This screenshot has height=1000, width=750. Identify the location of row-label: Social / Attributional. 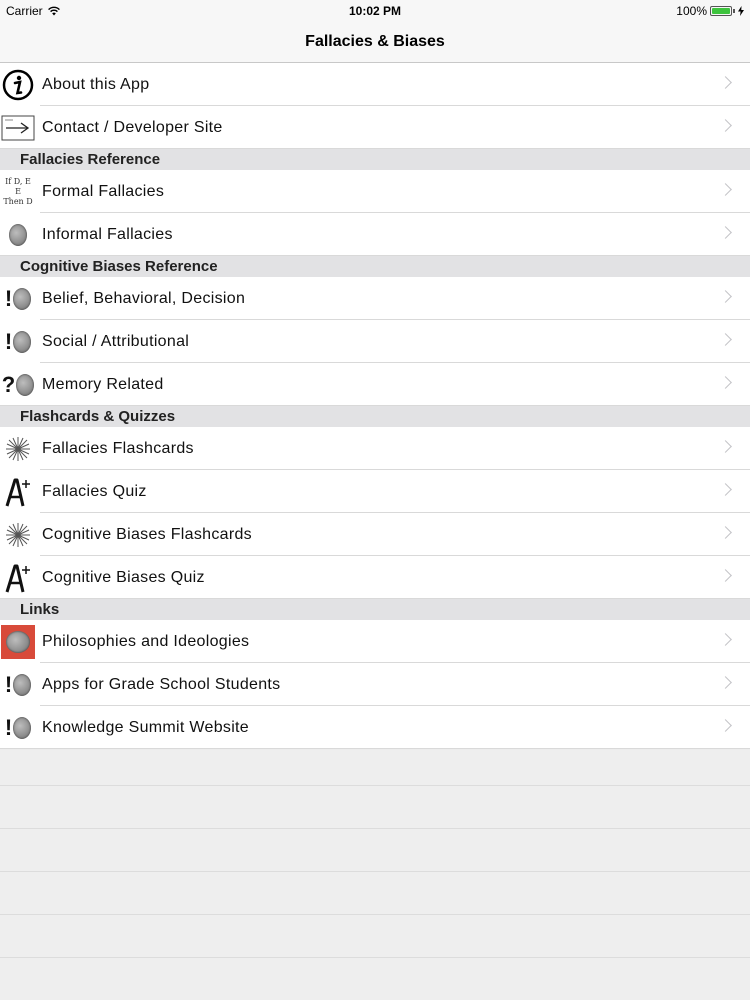
(116, 341).